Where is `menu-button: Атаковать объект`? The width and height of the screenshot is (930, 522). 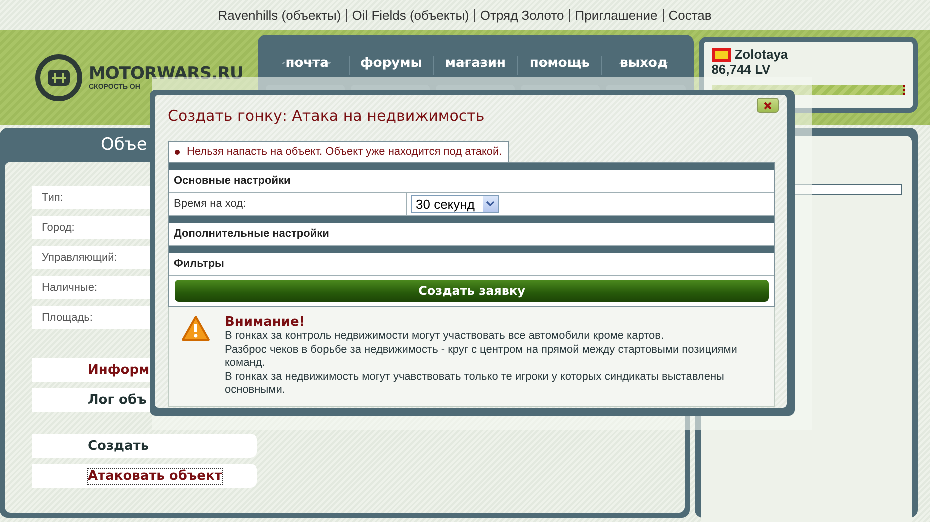
menu-button: Атаковать объект is located at coordinates (144, 476).